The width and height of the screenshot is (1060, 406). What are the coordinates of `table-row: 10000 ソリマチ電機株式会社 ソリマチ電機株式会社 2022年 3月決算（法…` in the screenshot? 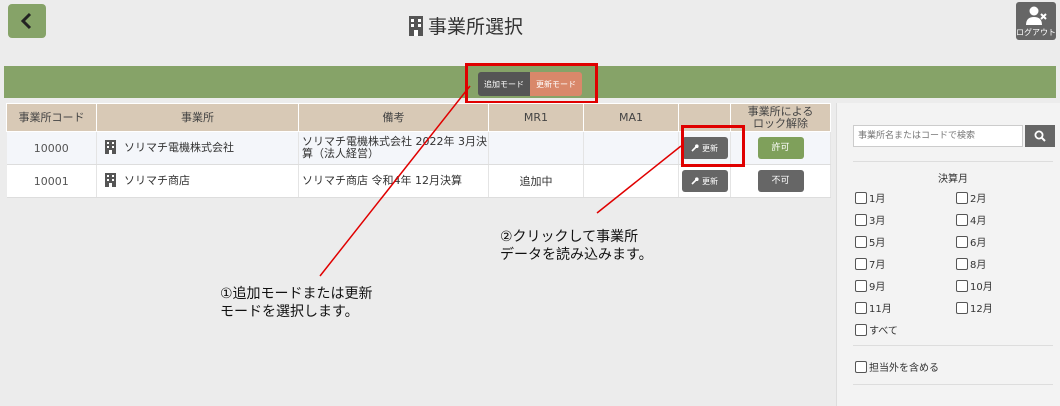 It's located at (418, 148).